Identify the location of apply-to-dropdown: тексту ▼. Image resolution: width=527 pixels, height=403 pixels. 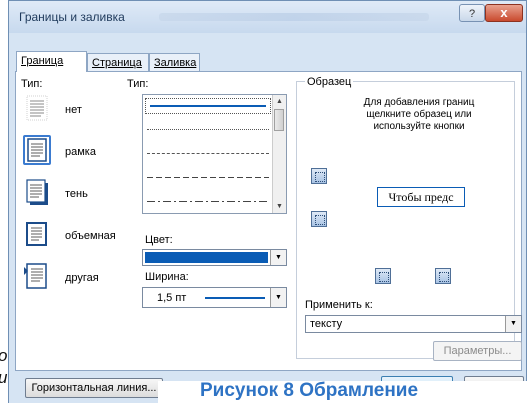
(413, 324).